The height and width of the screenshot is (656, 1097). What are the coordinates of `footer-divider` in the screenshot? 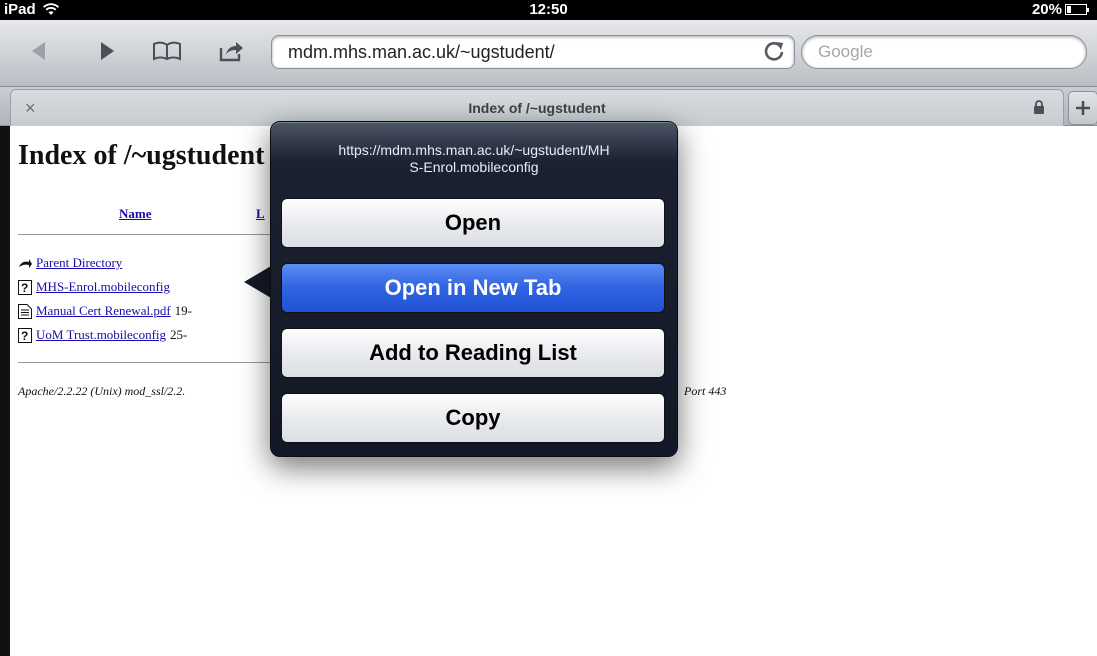 It's located at (144, 362).